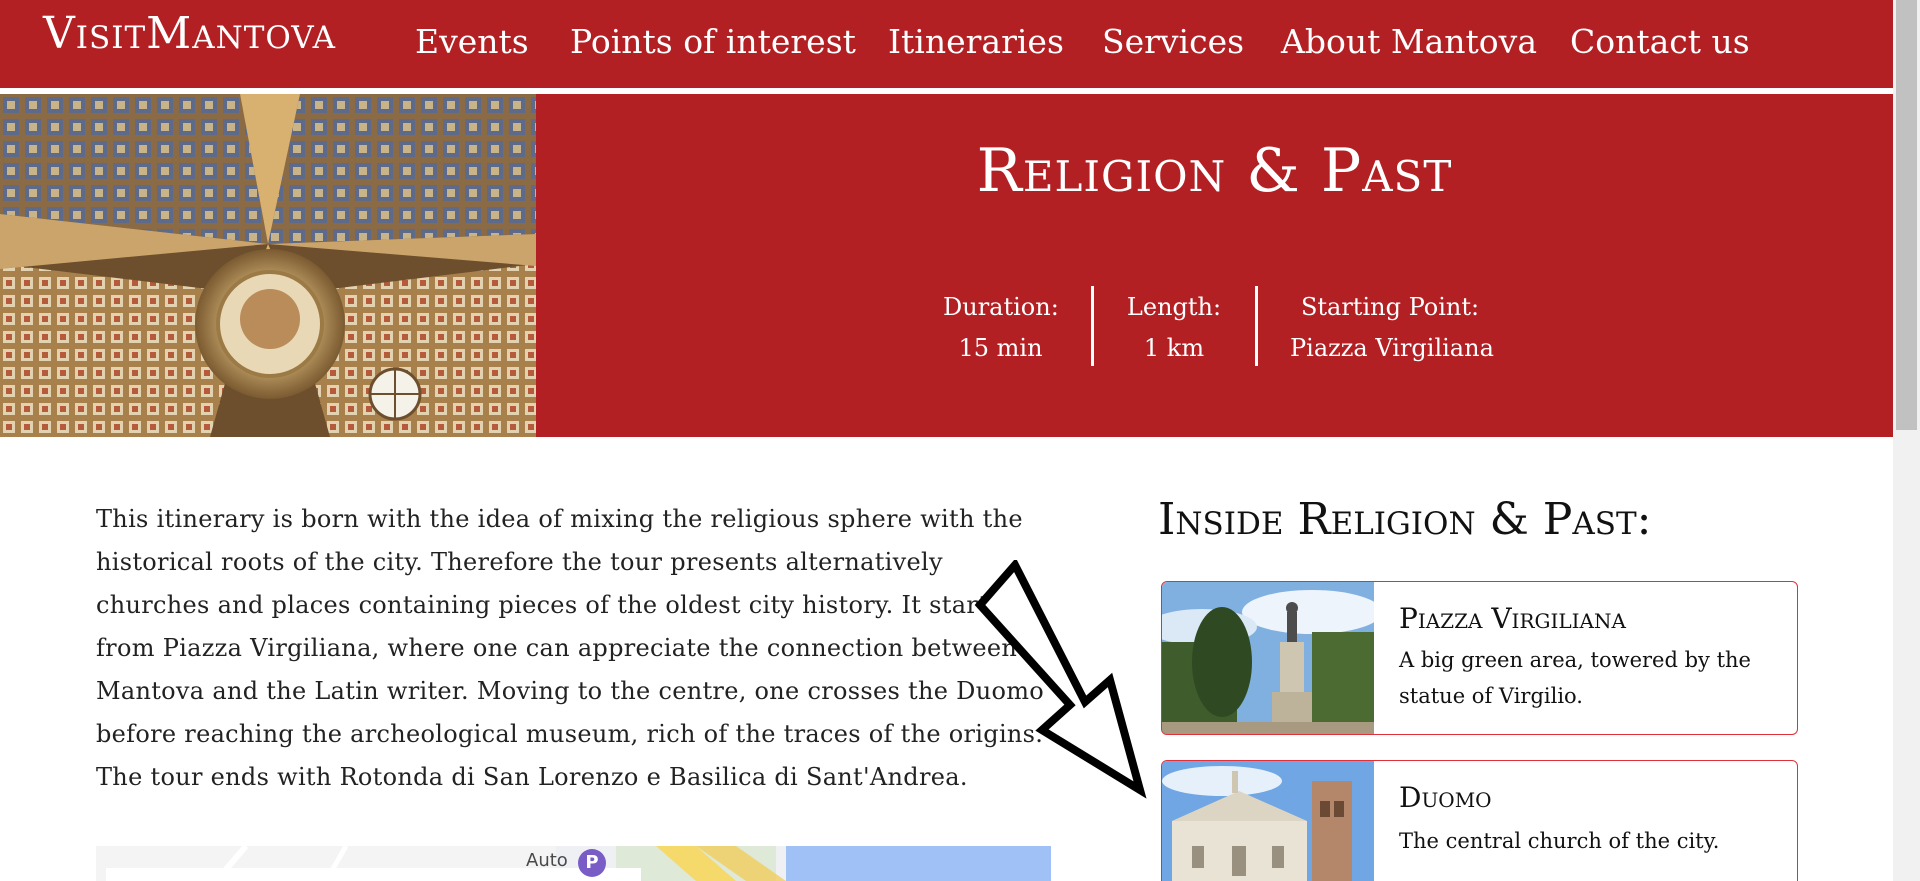 This screenshot has height=881, width=1920. Describe the element at coordinates (1268, 821) in the screenshot. I see `duomo-thumbnail` at that location.